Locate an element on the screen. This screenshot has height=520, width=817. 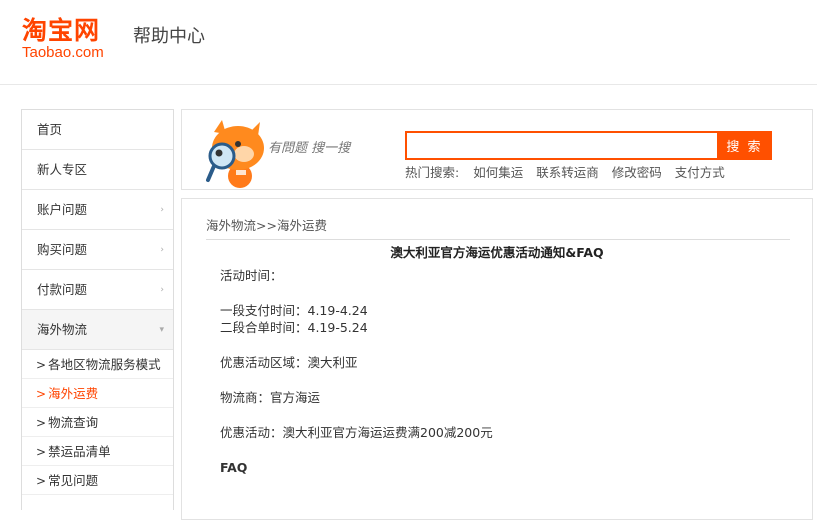
sidebar-subitem-prohibited-items: > 禁运品清单 is located at coordinates (97, 451).